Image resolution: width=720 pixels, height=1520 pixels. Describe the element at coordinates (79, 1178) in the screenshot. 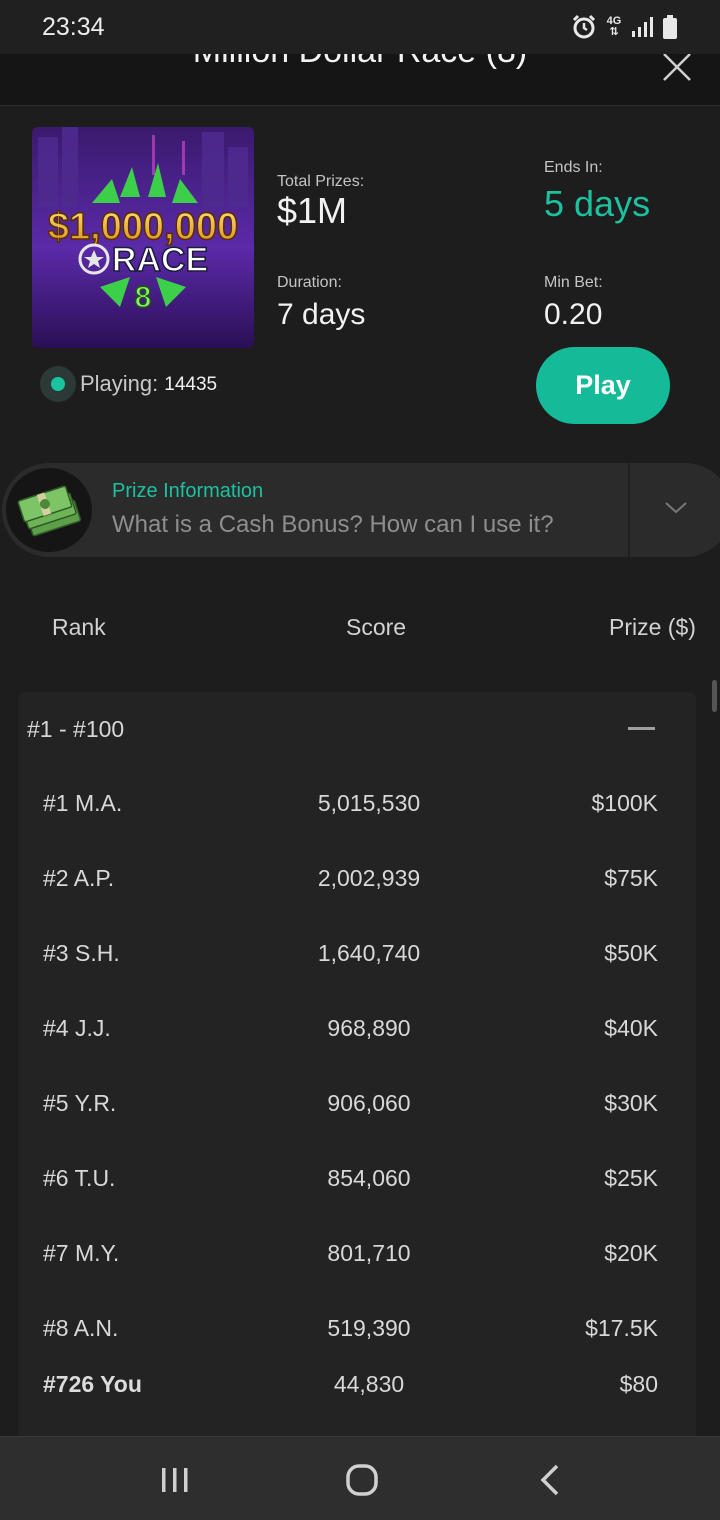

I see `row-rank: #6 T.U.` at that location.